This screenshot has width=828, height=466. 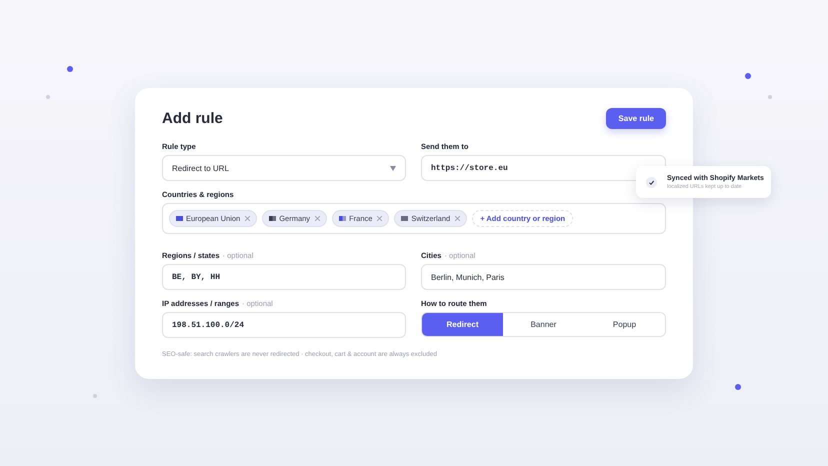 I want to click on input-field: https://store.eu, so click(x=543, y=168).